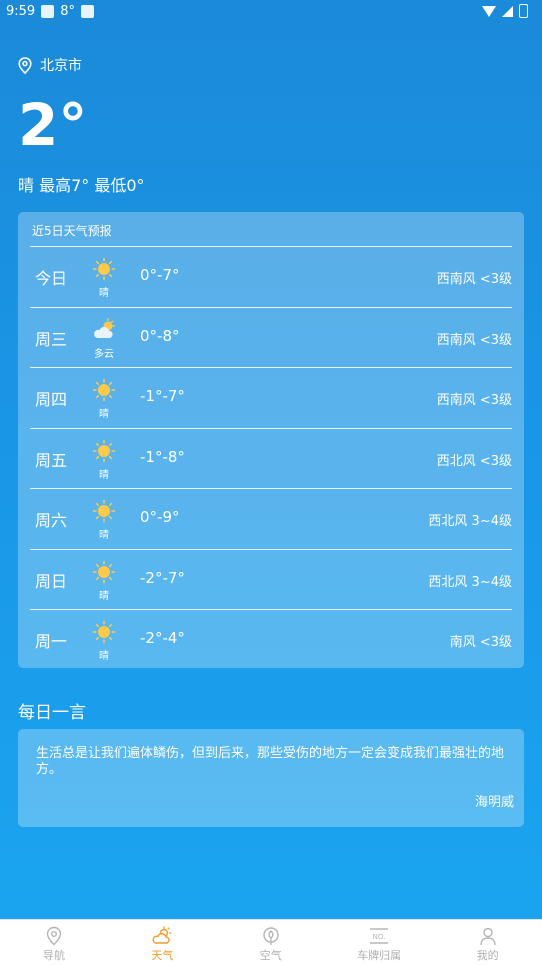  Describe the element at coordinates (162, 456) in the screenshot. I see `forecast-temp-range: -1°-8°` at that location.